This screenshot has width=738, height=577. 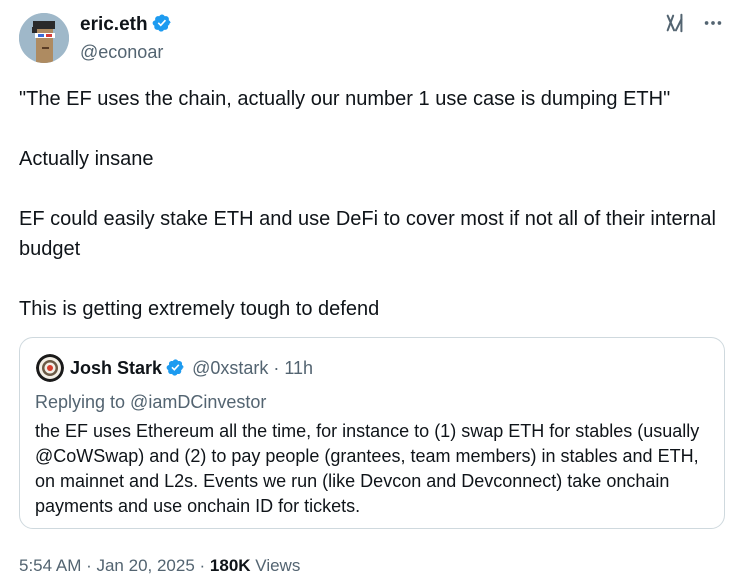 I want to click on target-avatar-image, so click(x=50, y=368).